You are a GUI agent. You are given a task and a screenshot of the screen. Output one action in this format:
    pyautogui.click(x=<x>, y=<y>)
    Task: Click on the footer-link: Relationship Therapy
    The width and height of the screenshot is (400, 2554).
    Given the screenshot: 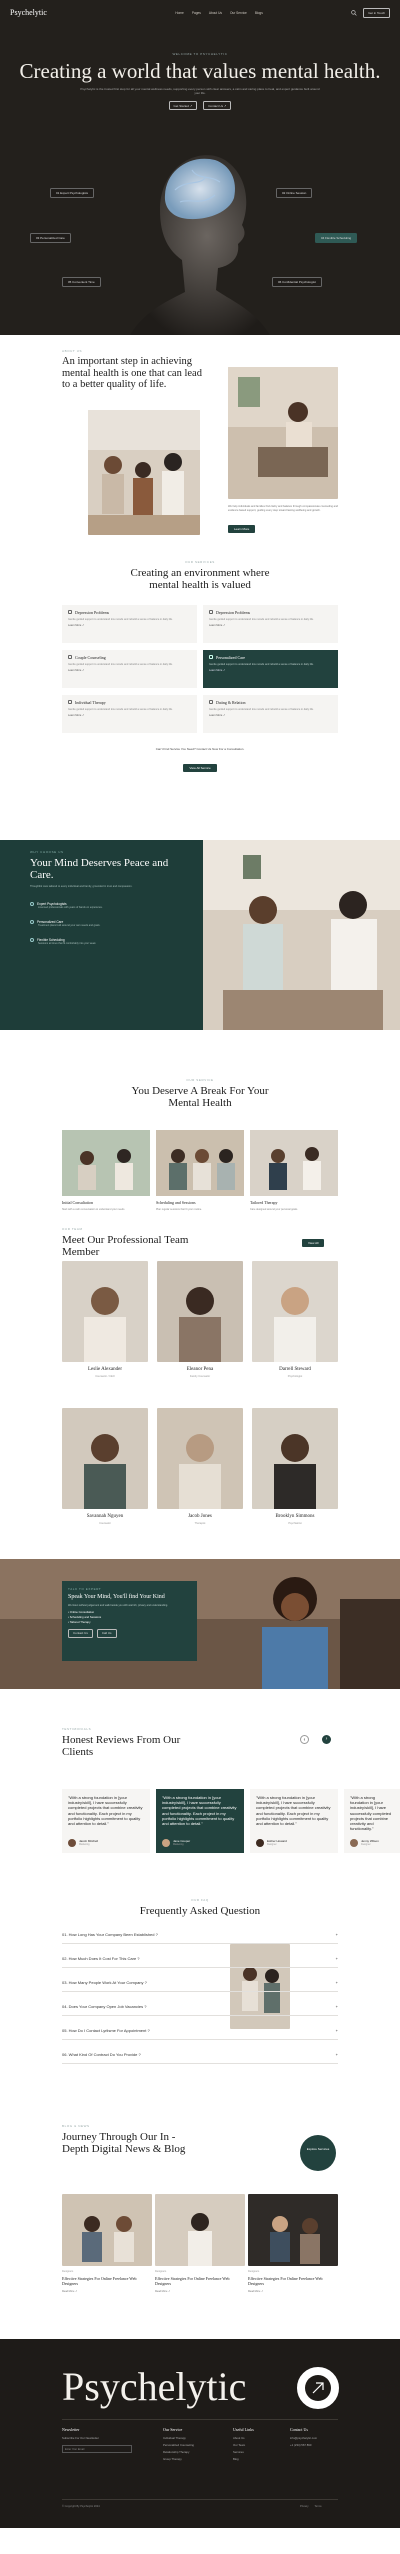 What is the action you would take?
    pyautogui.click(x=178, y=2452)
    